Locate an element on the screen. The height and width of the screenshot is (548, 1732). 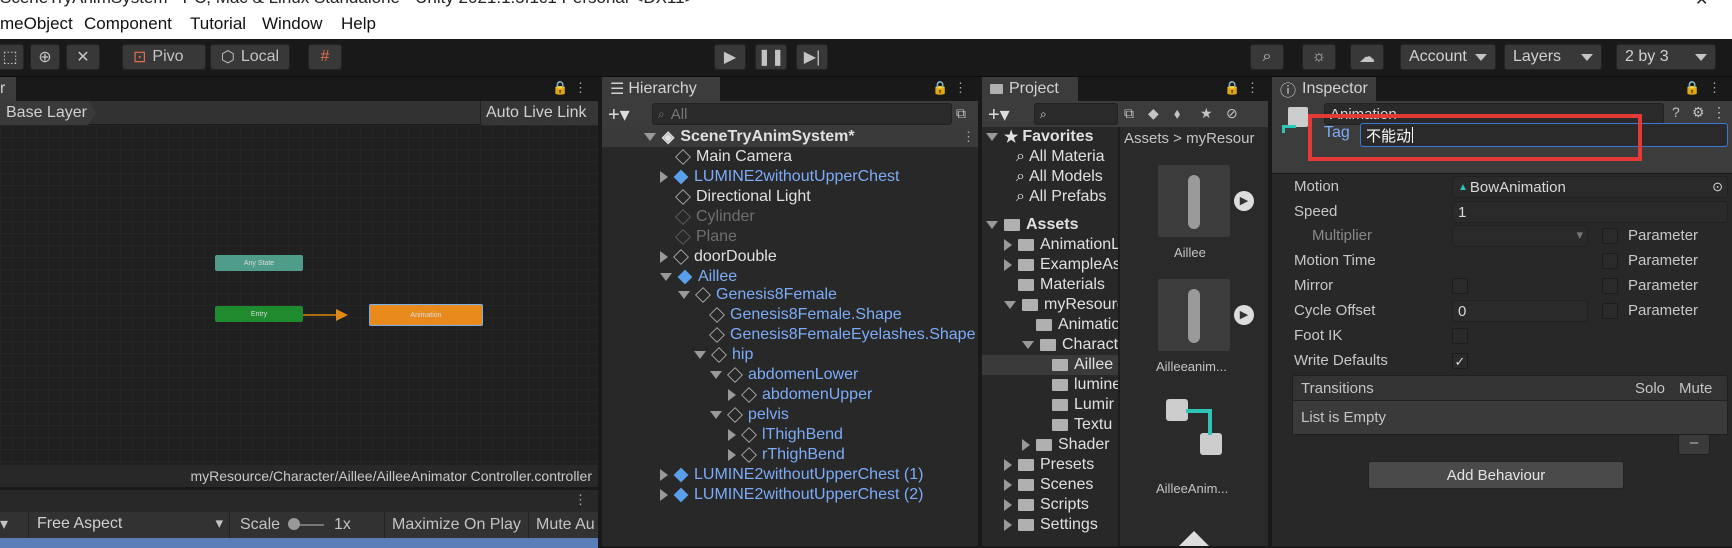
list-item: ⌕ All Materia is located at coordinates (1060, 157).